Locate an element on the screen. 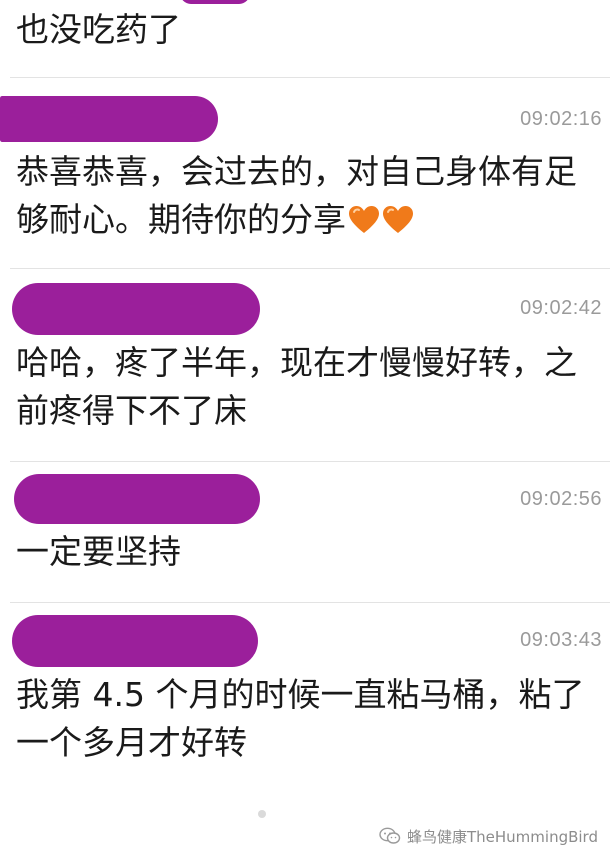 This screenshot has height=862, width=610. watermark: 蜂鸟健康TheHummingBird is located at coordinates (488, 836).